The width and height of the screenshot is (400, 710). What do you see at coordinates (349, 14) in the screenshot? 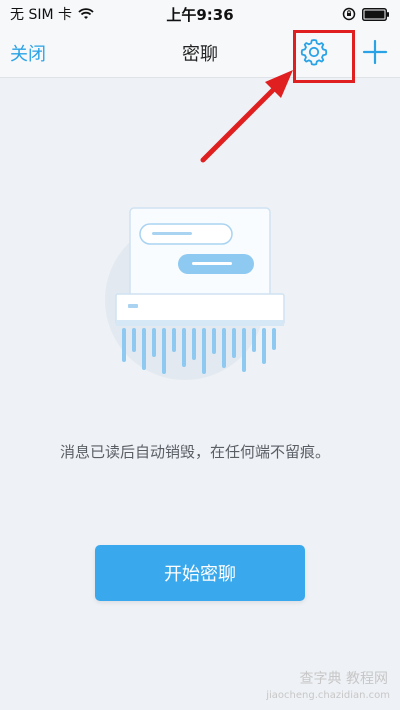
I see `orientation-lock-icon` at bounding box center [349, 14].